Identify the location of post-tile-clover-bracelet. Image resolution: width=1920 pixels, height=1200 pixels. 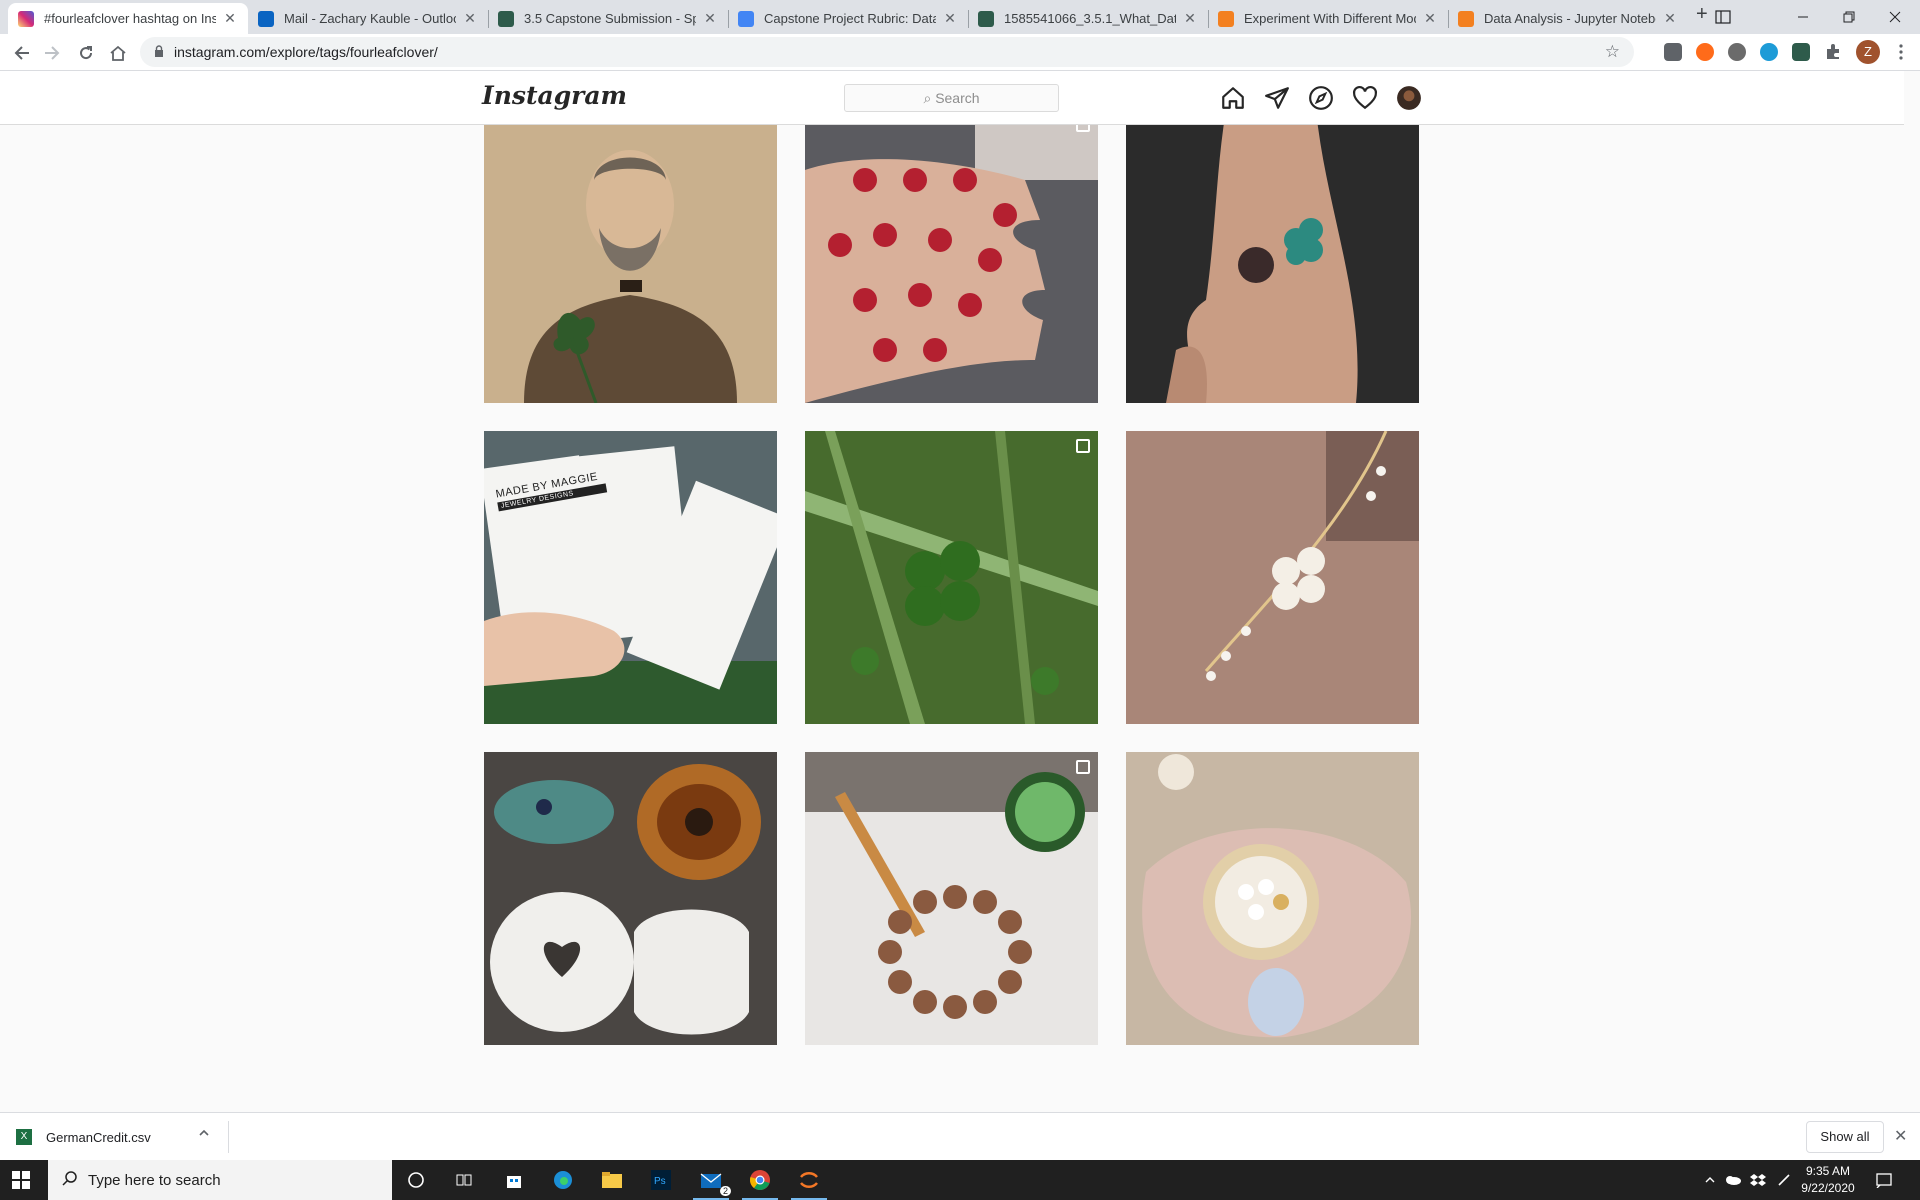
(1272, 577).